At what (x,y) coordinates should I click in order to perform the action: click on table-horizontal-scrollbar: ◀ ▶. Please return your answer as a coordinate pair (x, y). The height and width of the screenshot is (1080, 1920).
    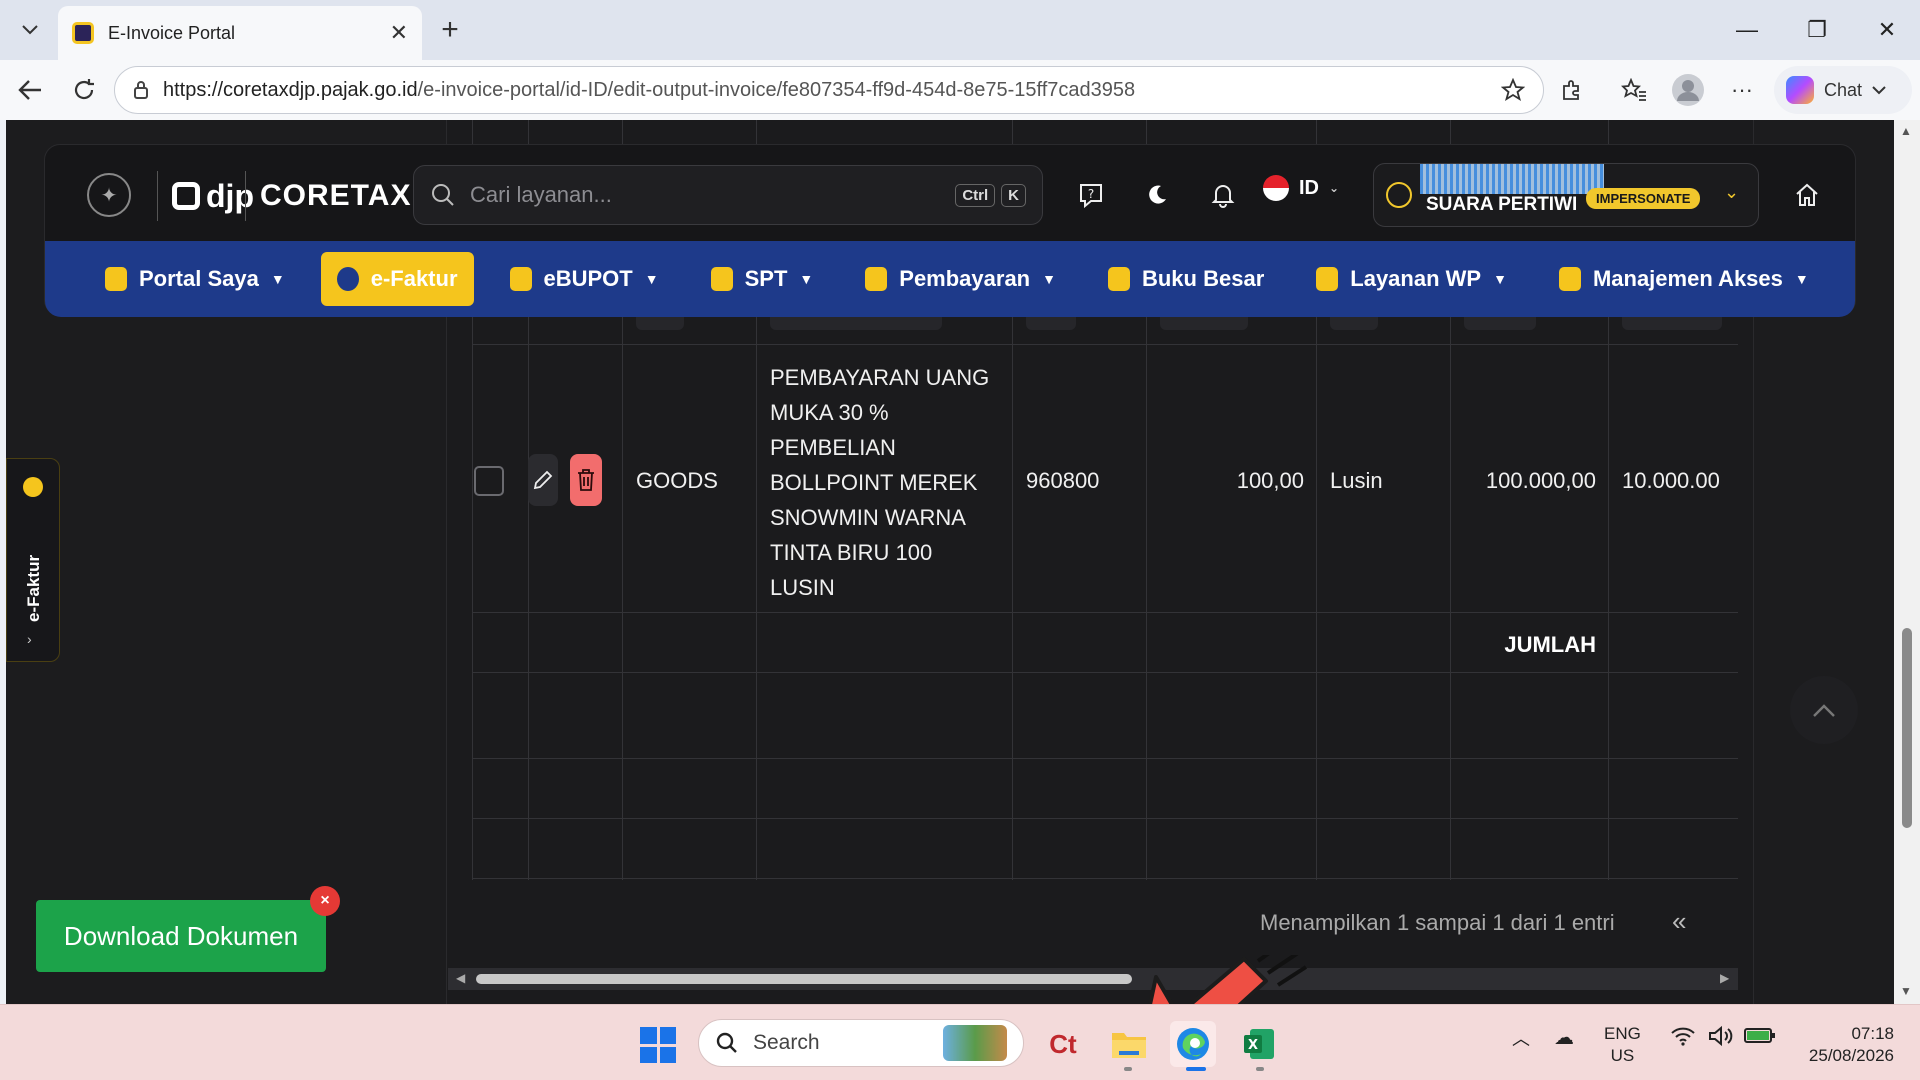
    Looking at the image, I should click on (1093, 979).